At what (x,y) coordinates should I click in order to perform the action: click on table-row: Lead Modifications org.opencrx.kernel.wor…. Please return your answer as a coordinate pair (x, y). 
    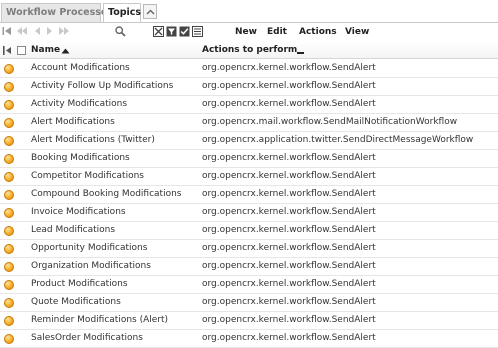
    Looking at the image, I should click on (249, 231).